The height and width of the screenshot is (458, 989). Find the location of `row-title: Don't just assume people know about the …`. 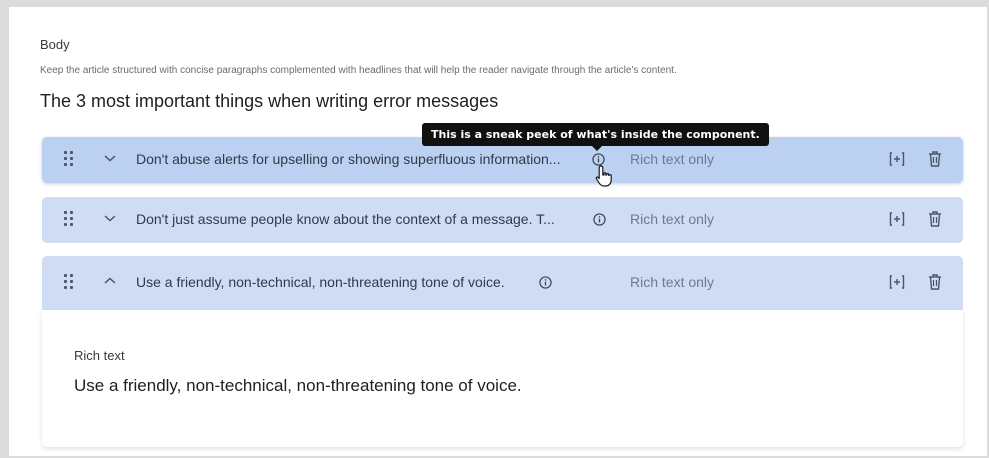

row-title: Don't just assume people know about the … is located at coordinates (345, 219).